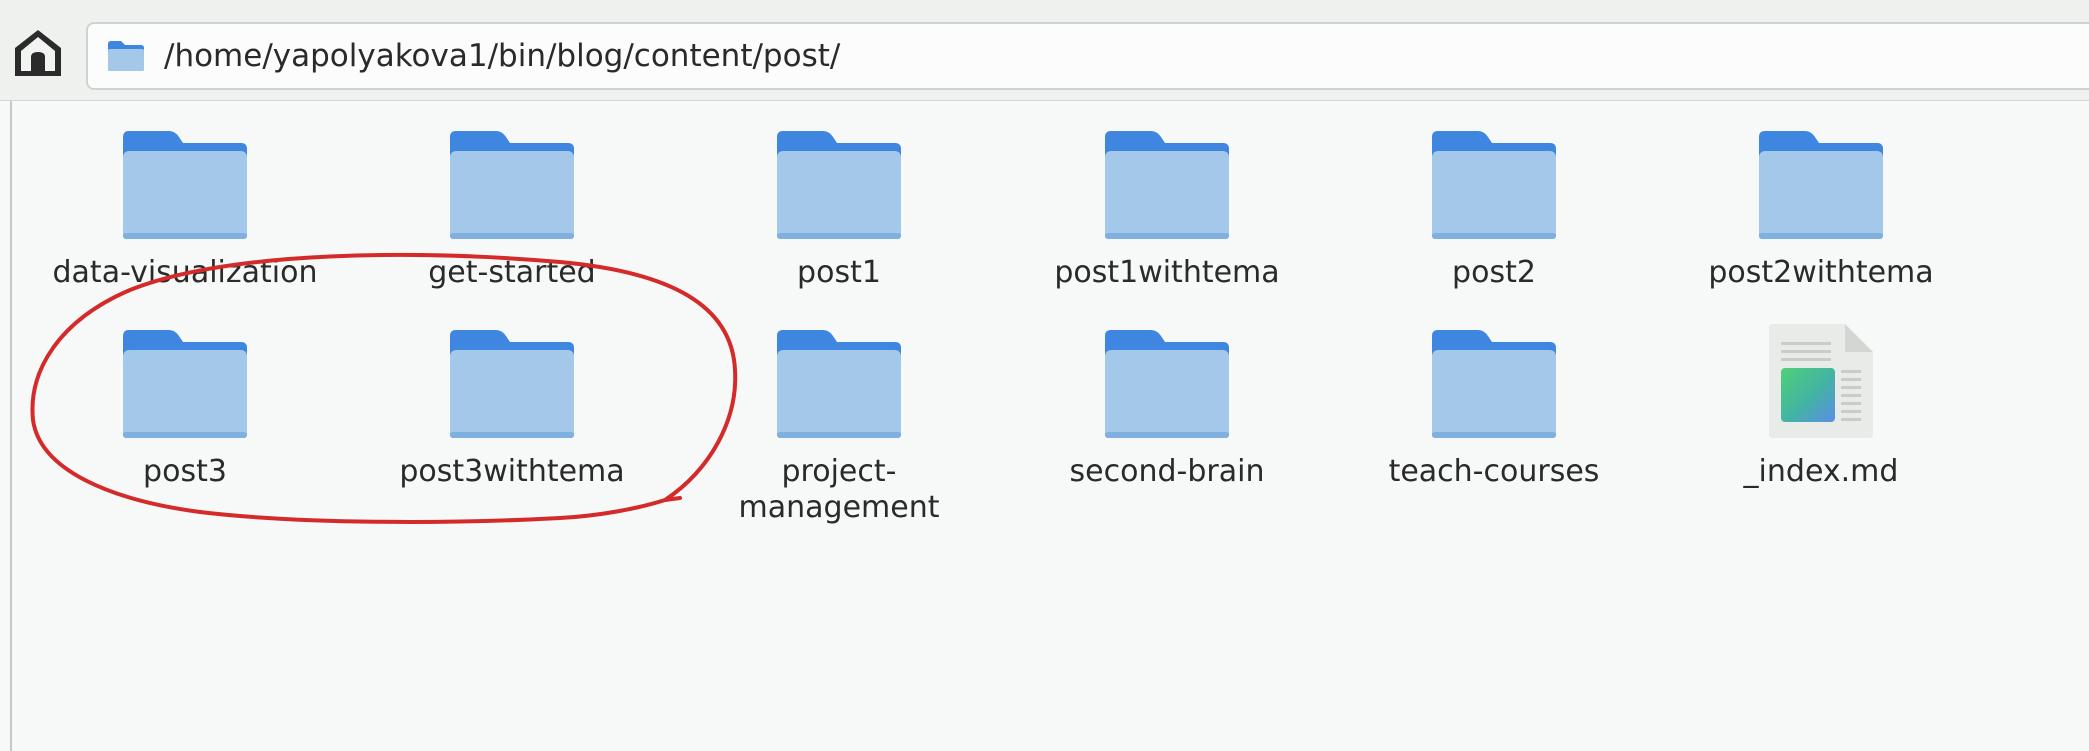 This screenshot has width=2089, height=751. I want to click on folder-item: post3, so click(185, 406).